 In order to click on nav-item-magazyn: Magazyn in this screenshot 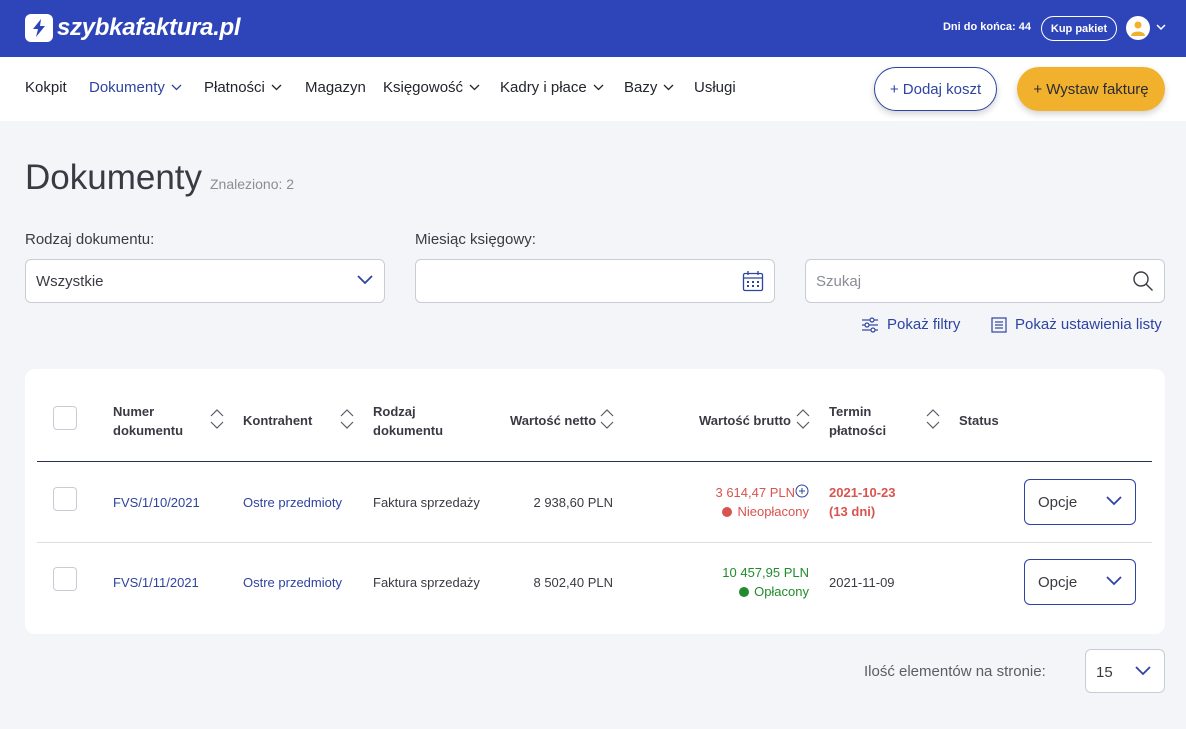, I will do `click(335, 87)`.